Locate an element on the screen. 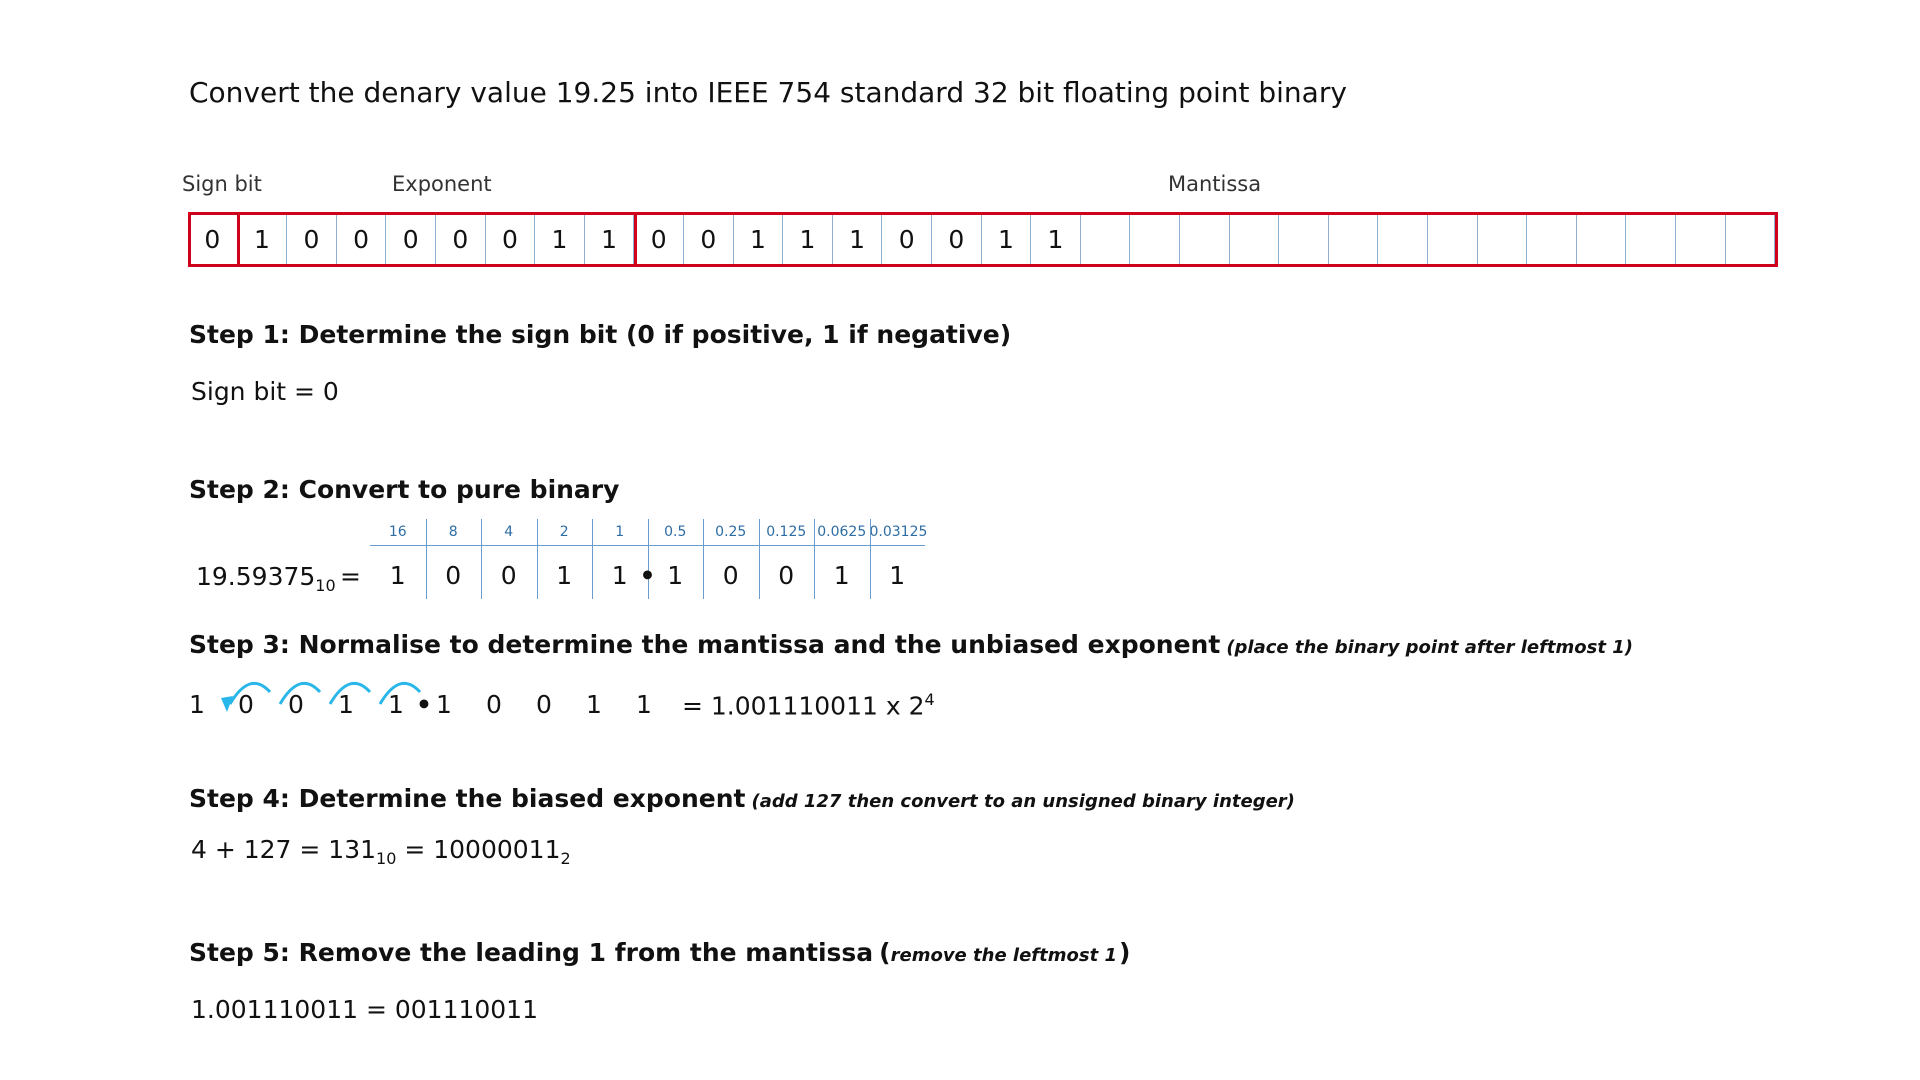  step5-value: 1.001110011 = 001110011 is located at coordinates (364, 1009).